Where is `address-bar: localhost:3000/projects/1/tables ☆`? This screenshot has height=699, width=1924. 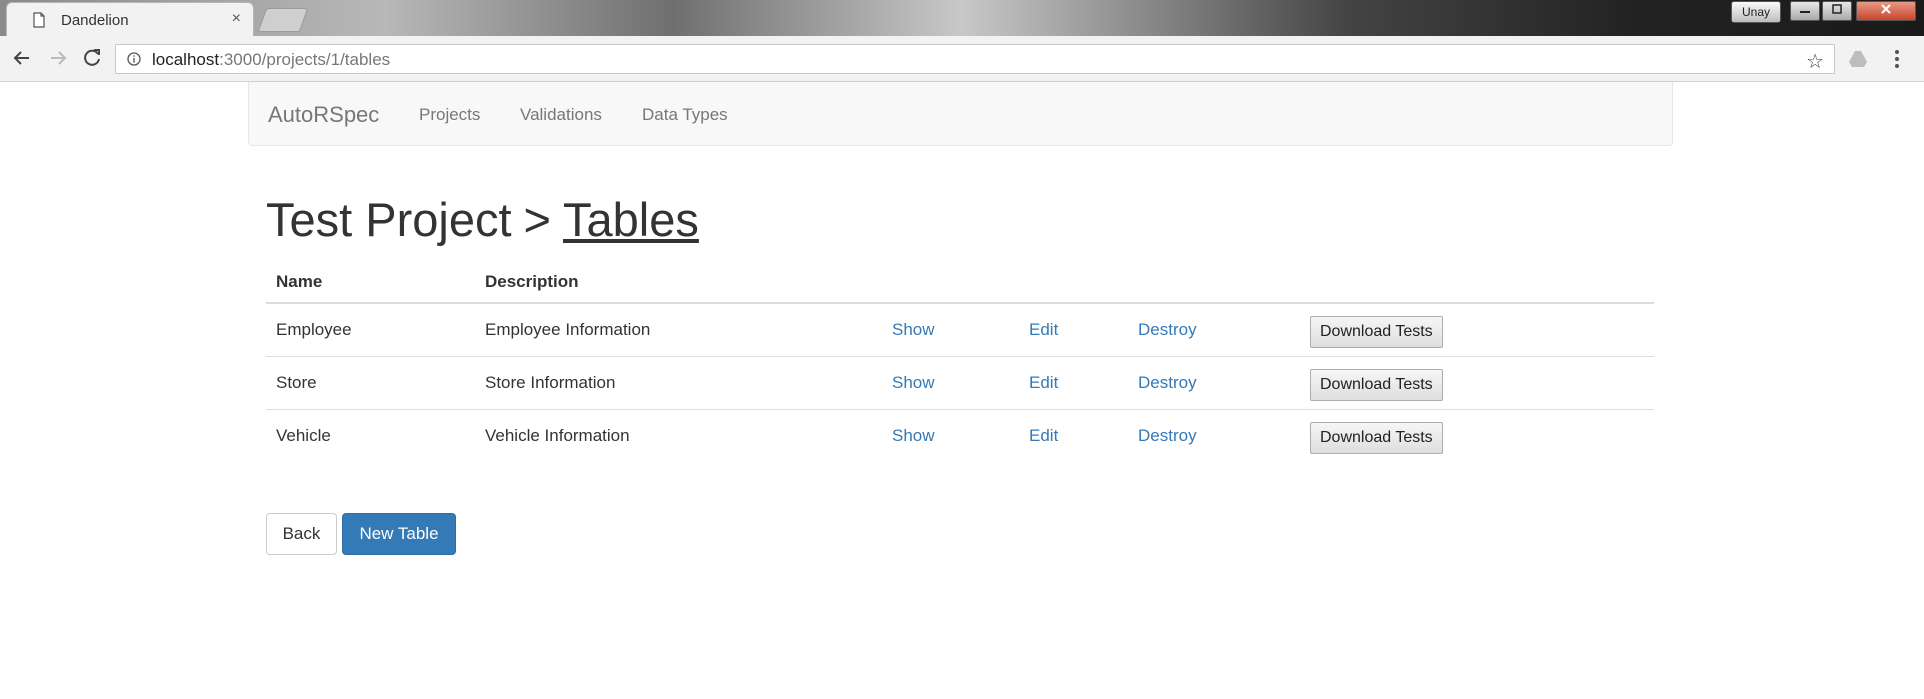
address-bar: localhost:3000/projects/1/tables ☆ is located at coordinates (975, 59).